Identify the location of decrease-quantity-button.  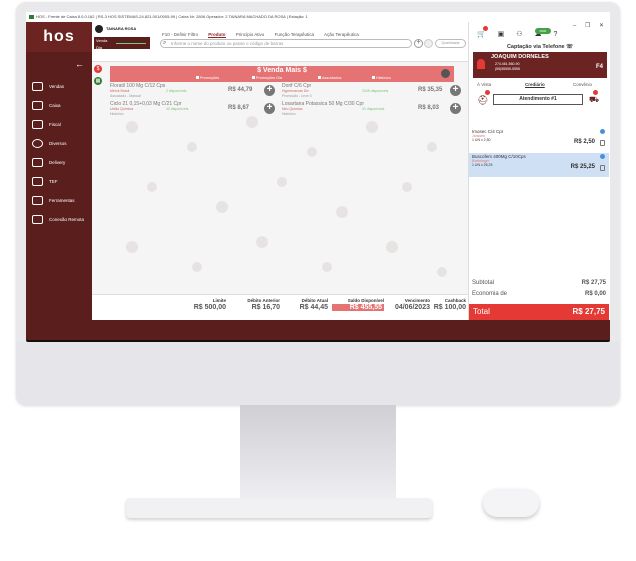
(428, 43).